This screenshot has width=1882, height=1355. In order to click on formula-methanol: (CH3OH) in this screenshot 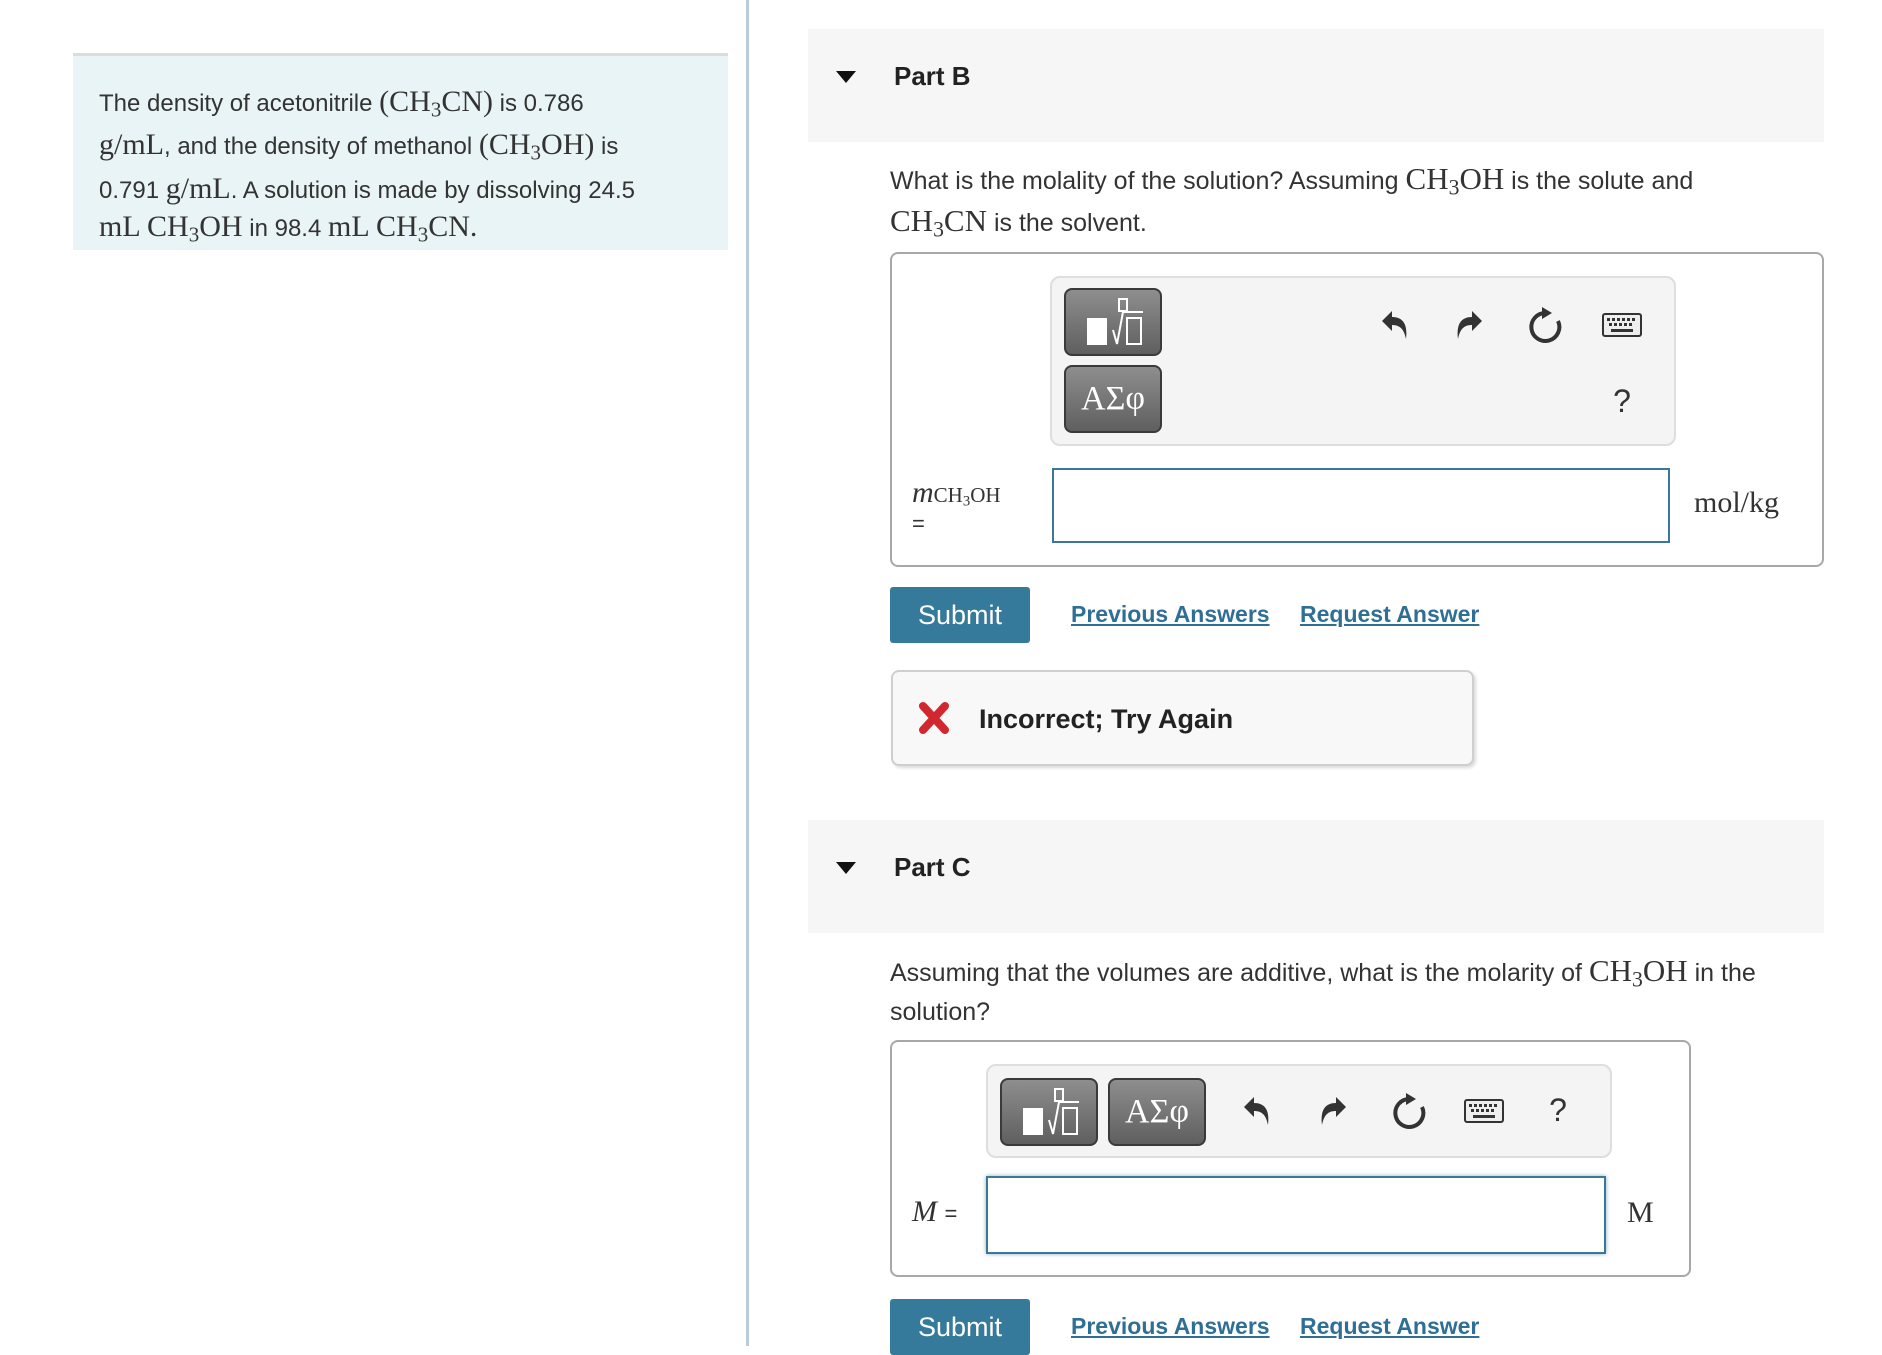, I will do `click(537, 146)`.